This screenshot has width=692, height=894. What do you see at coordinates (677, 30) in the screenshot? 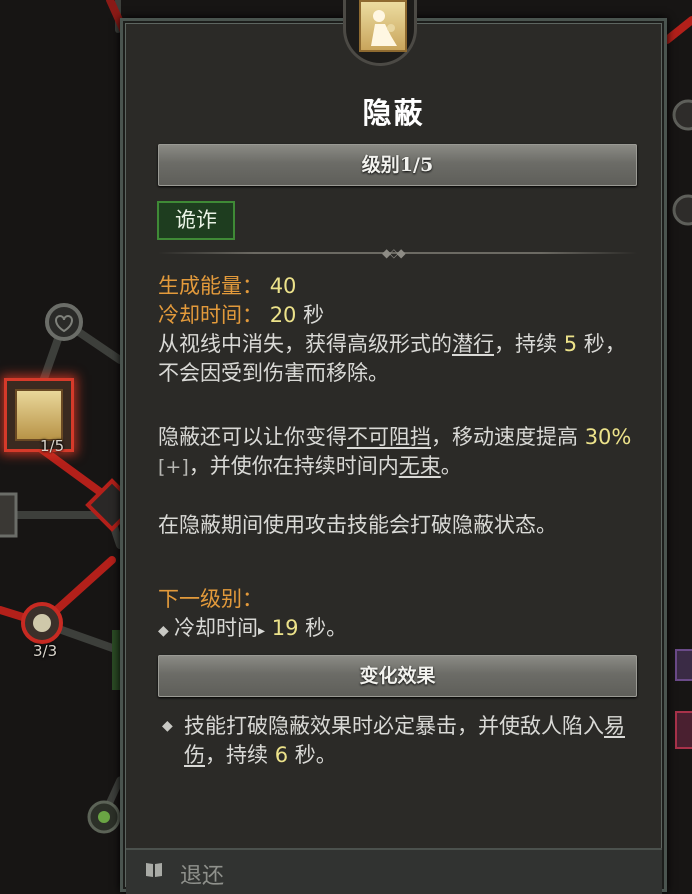
I see `tree-active-connector` at bounding box center [677, 30].